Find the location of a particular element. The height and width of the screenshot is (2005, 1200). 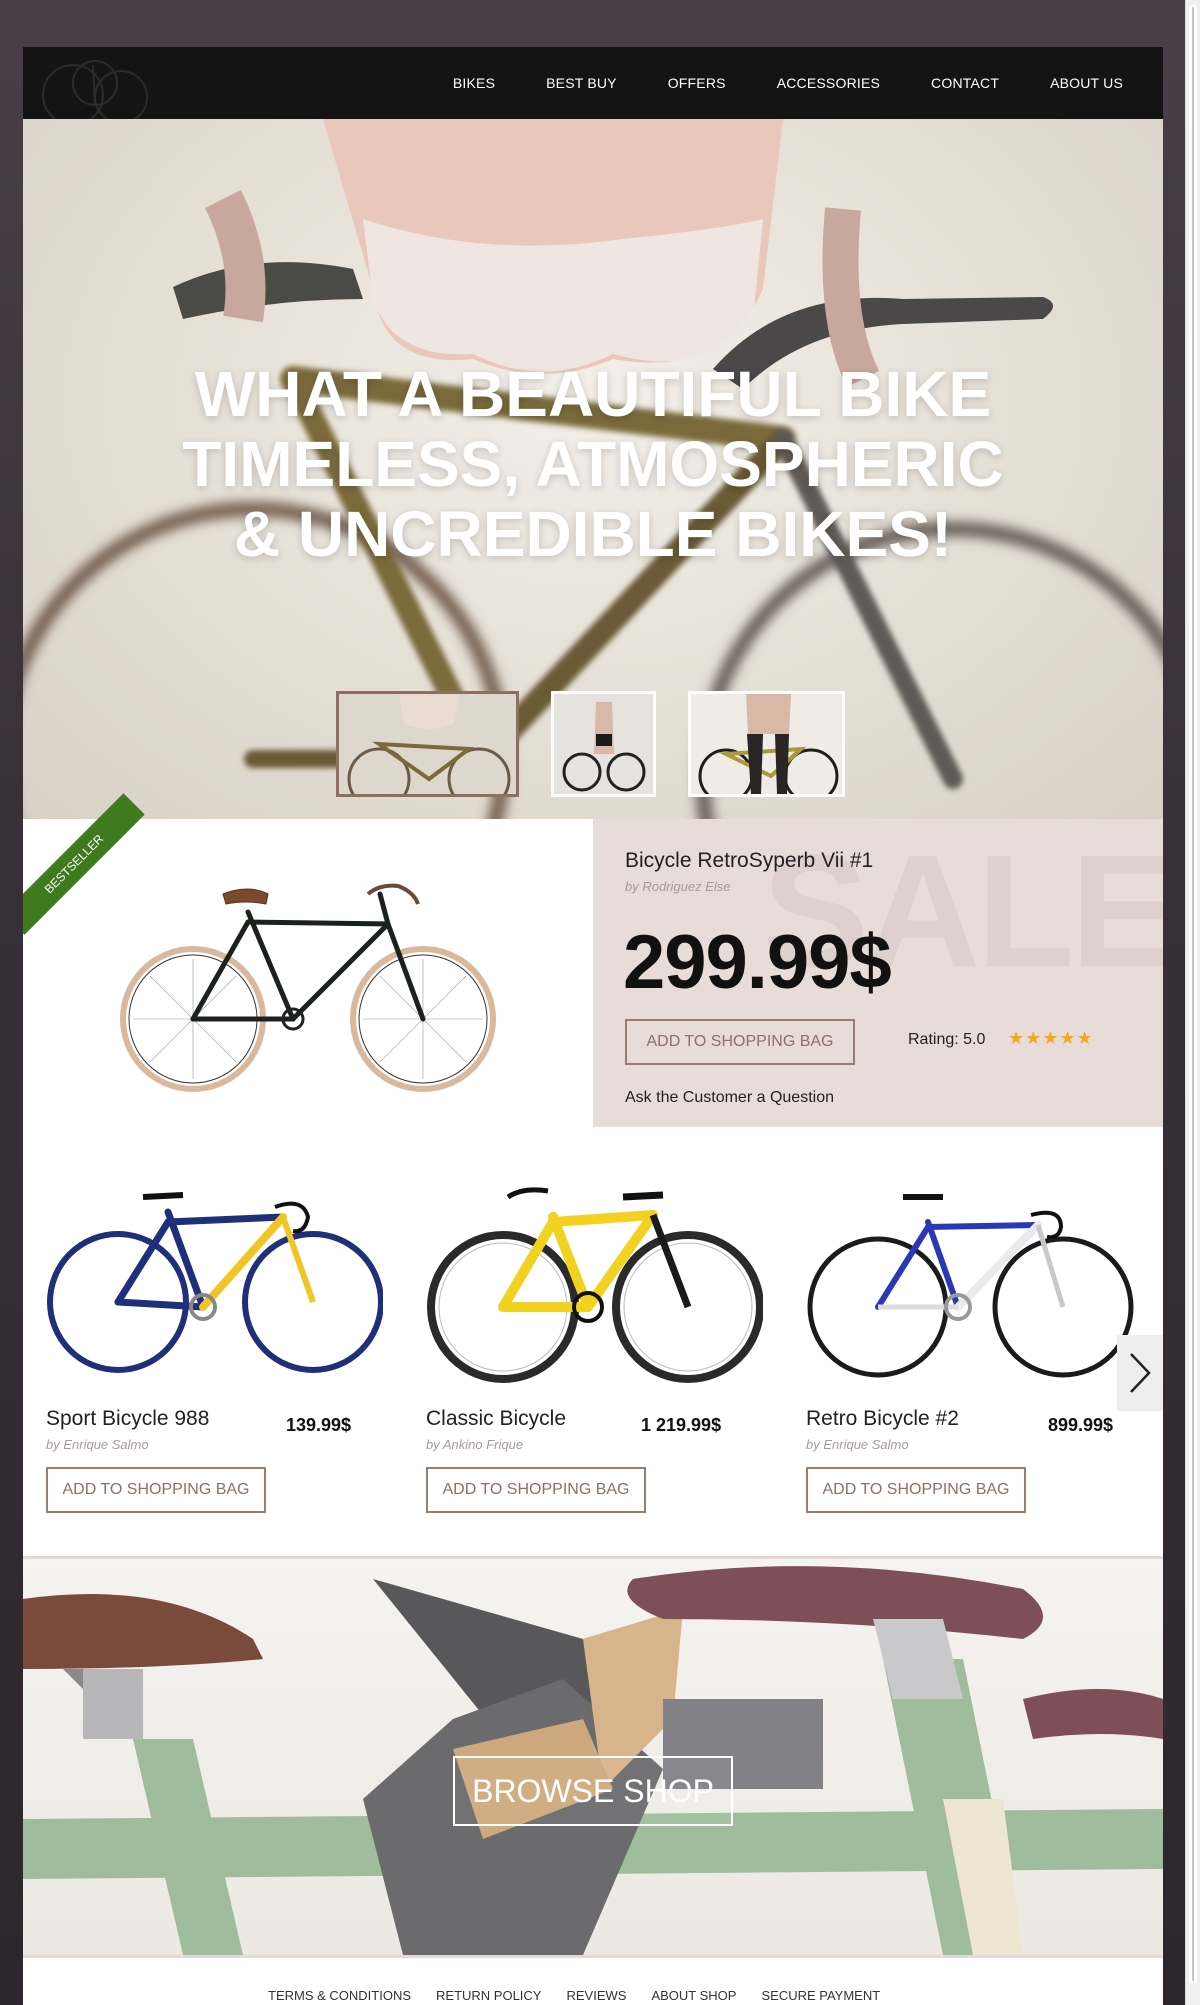

scrollbar-thumb is located at coordinates (1193, 994).